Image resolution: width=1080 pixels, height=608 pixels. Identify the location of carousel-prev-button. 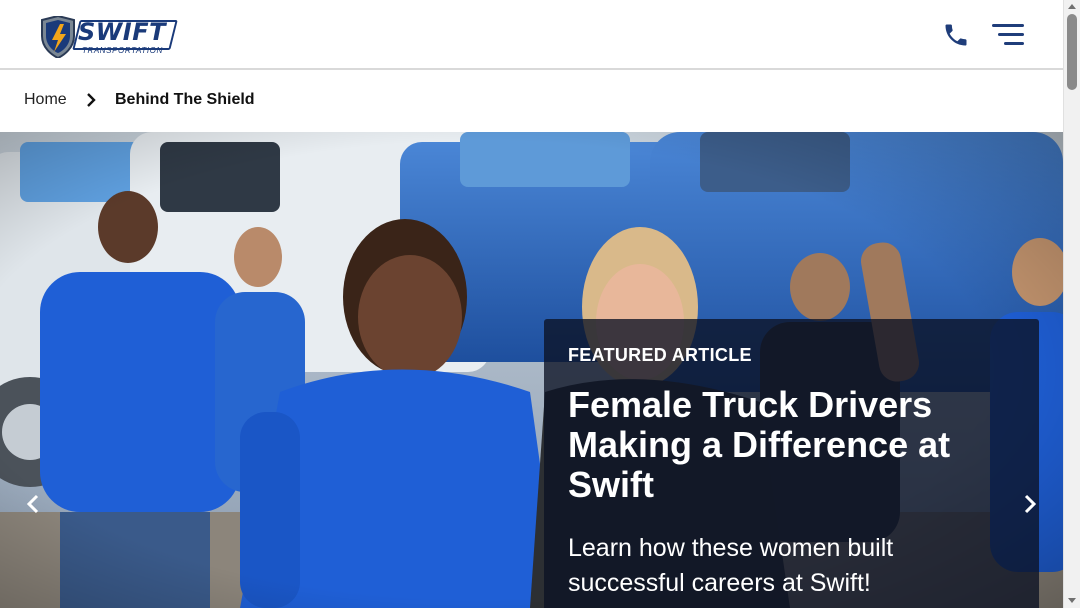
(34, 504).